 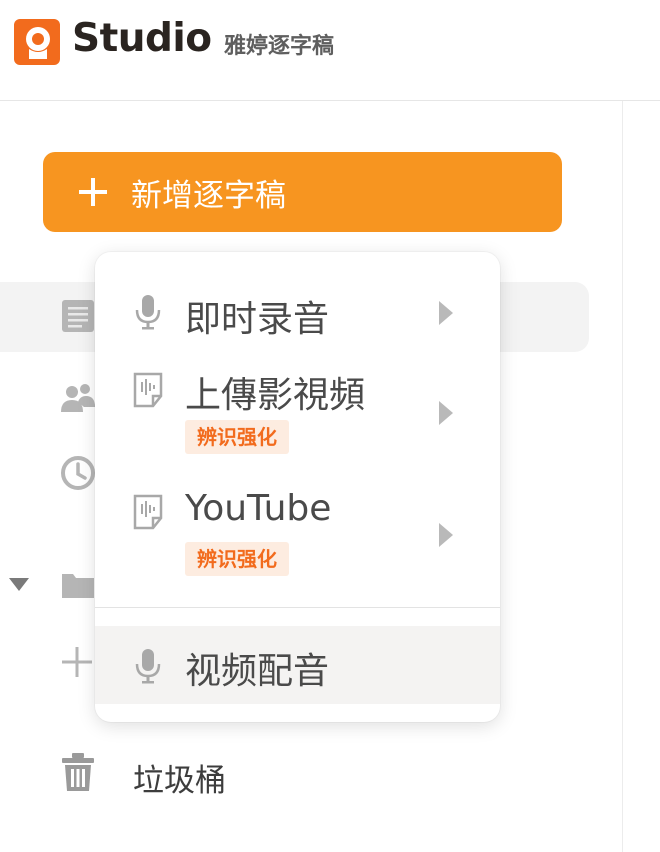 What do you see at coordinates (275, 395) in the screenshot?
I see `menu-item-label: 上傳影視頻` at bounding box center [275, 395].